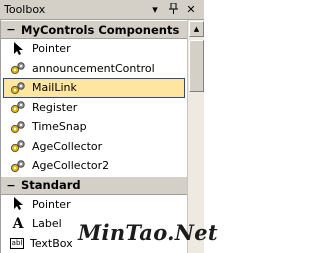  Describe the element at coordinates (148, 232) in the screenshot. I see `watermark: MinTao.Net` at that location.